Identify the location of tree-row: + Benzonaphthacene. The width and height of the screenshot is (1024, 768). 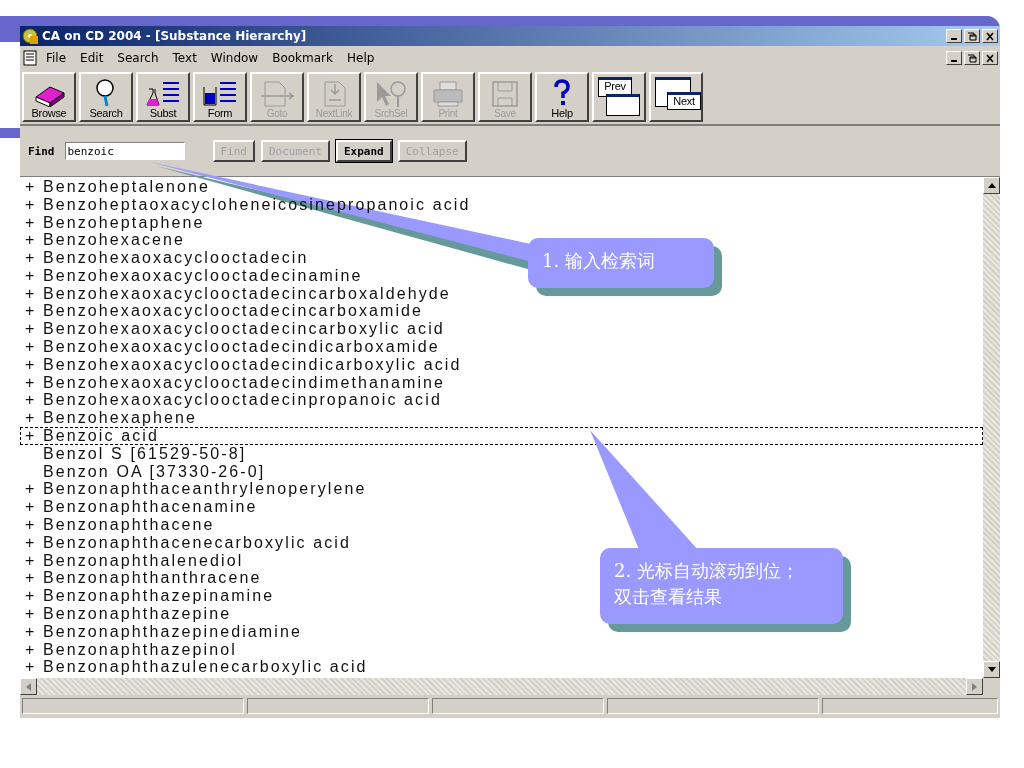
(118, 525).